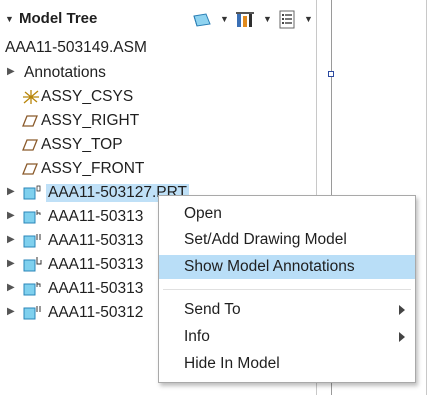 This screenshot has height=395, width=431. I want to click on menu-item-label: Set/Add Drawing Model, so click(265, 239).